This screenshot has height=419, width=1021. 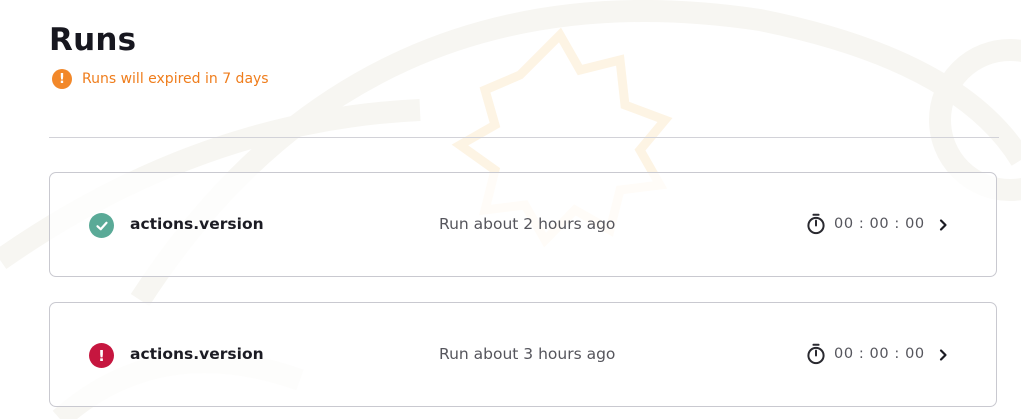 What do you see at coordinates (524, 137) in the screenshot?
I see `divider` at bounding box center [524, 137].